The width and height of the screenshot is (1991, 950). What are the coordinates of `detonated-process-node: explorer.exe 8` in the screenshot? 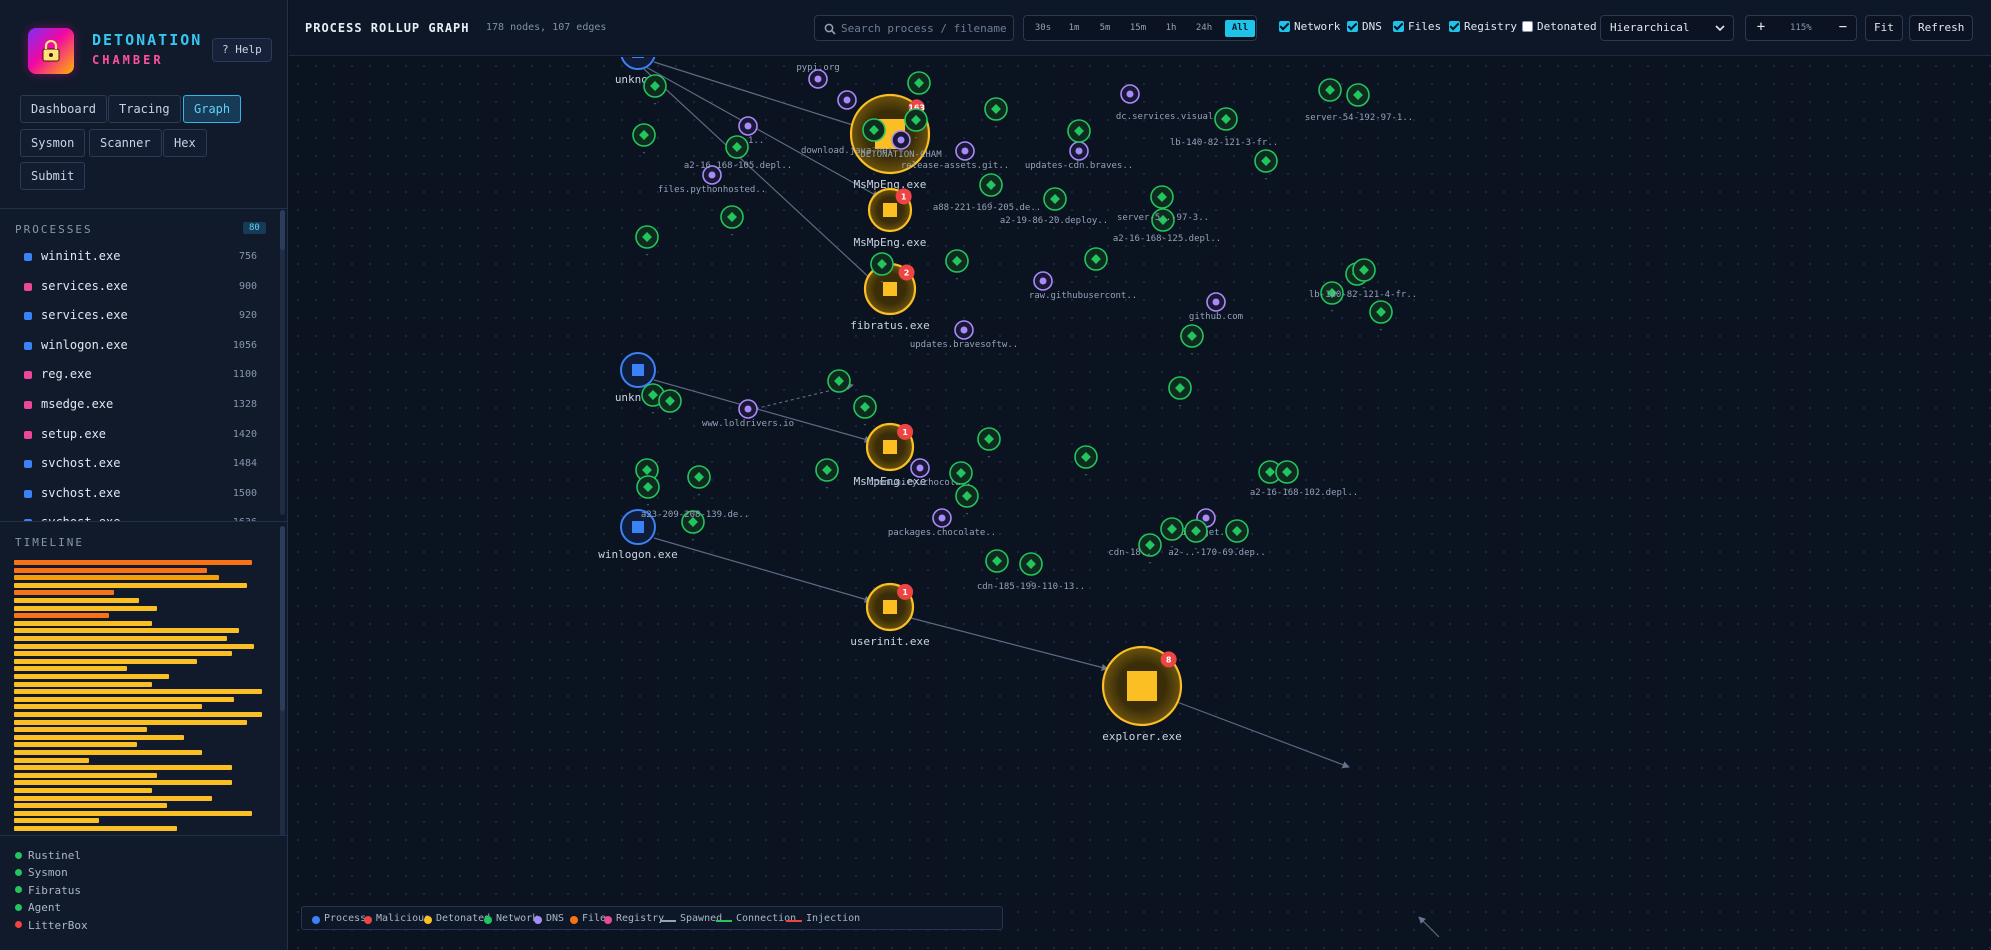 It's located at (1142, 694).